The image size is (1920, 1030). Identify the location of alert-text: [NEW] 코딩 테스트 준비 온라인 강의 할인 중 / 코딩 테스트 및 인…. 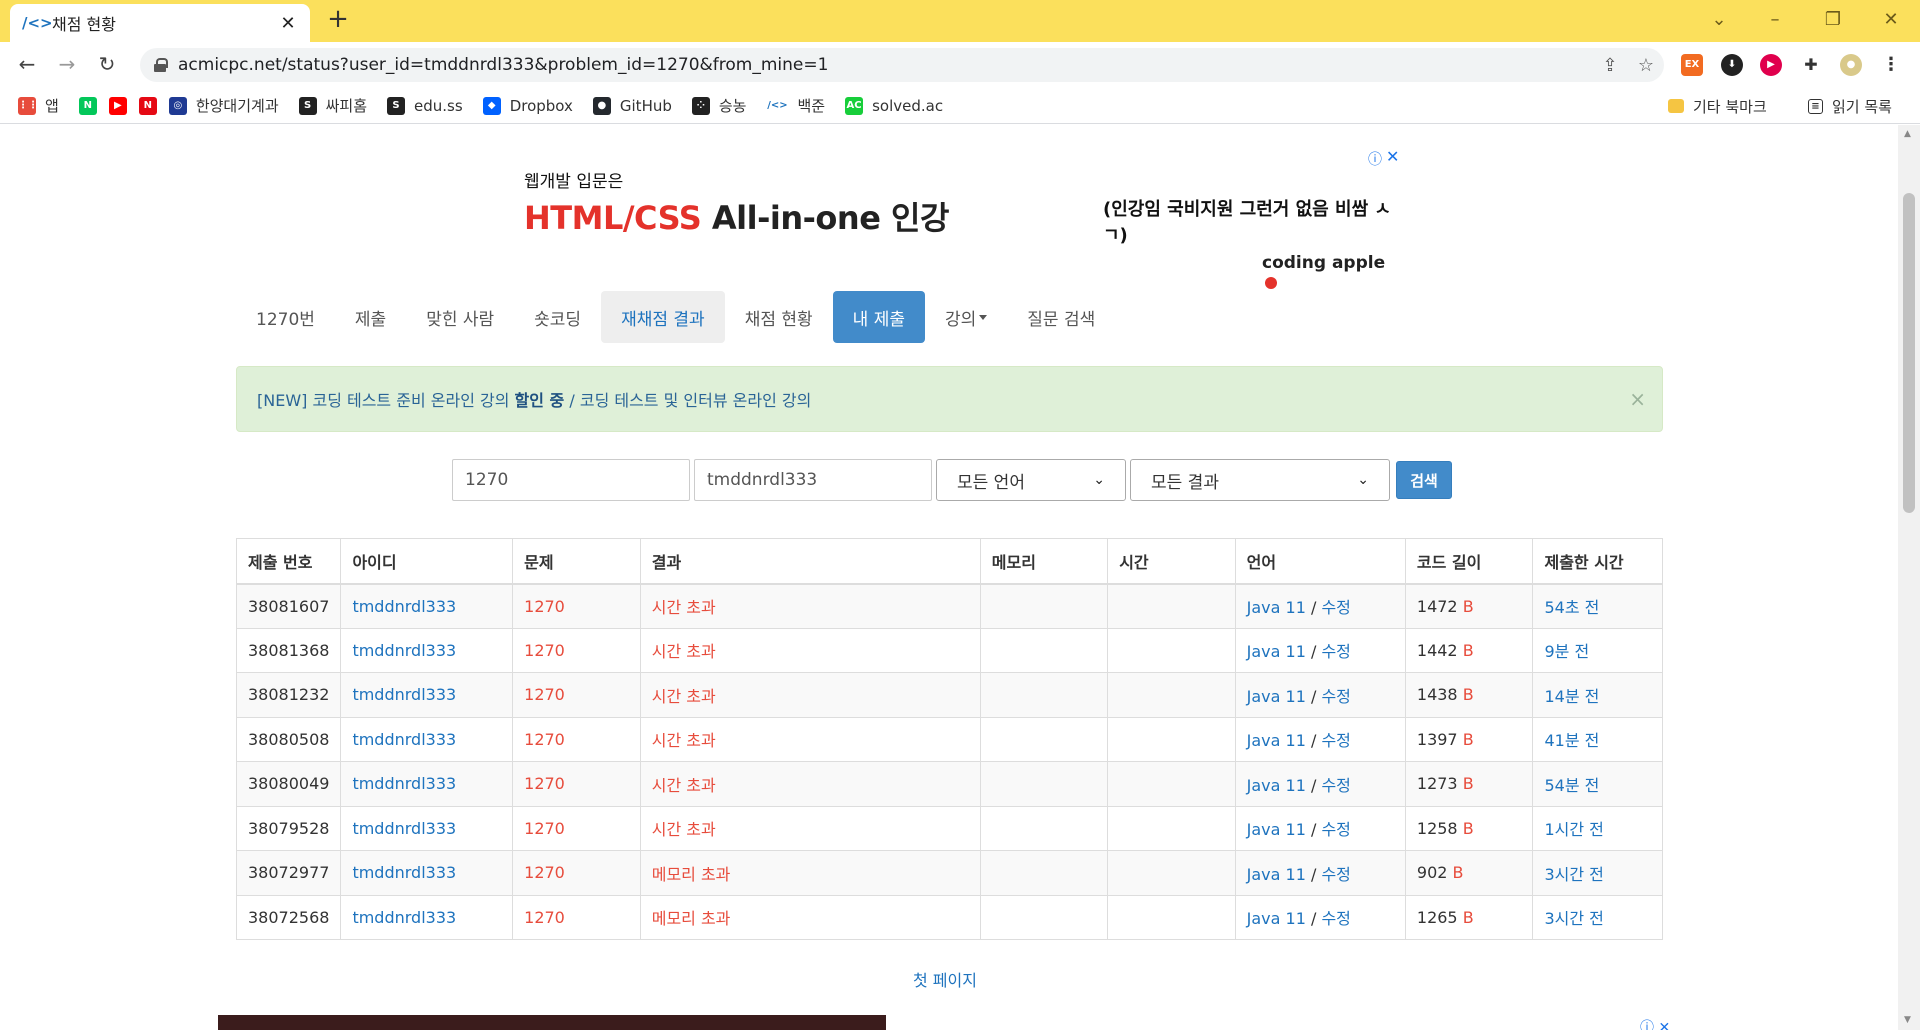
(534, 399).